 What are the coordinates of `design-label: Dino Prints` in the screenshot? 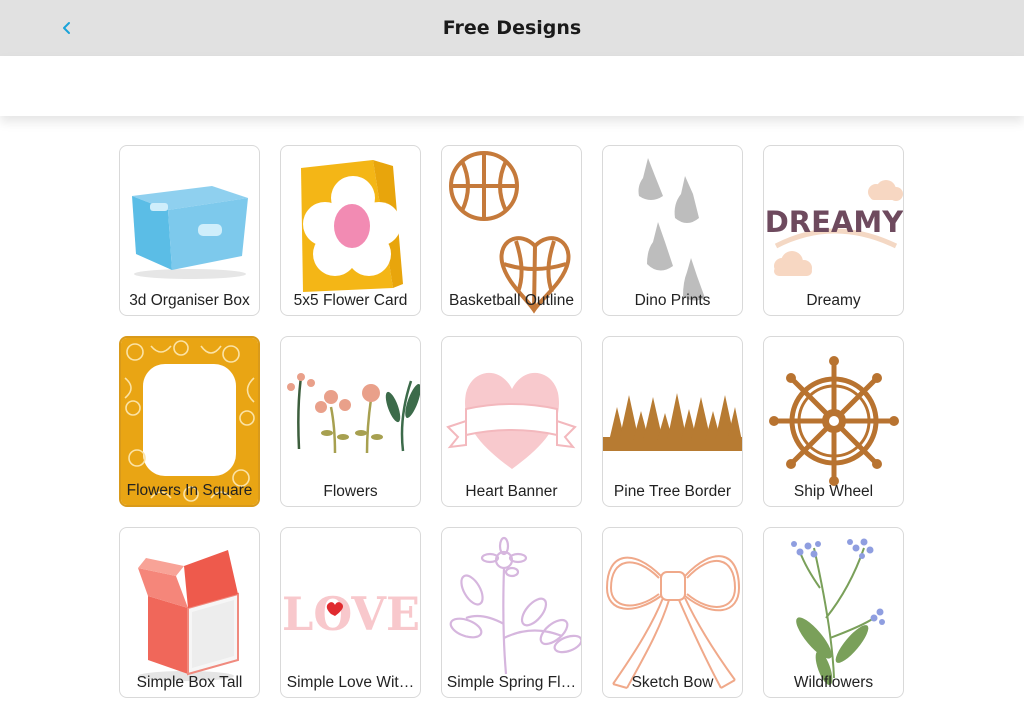 It's located at (672, 300).